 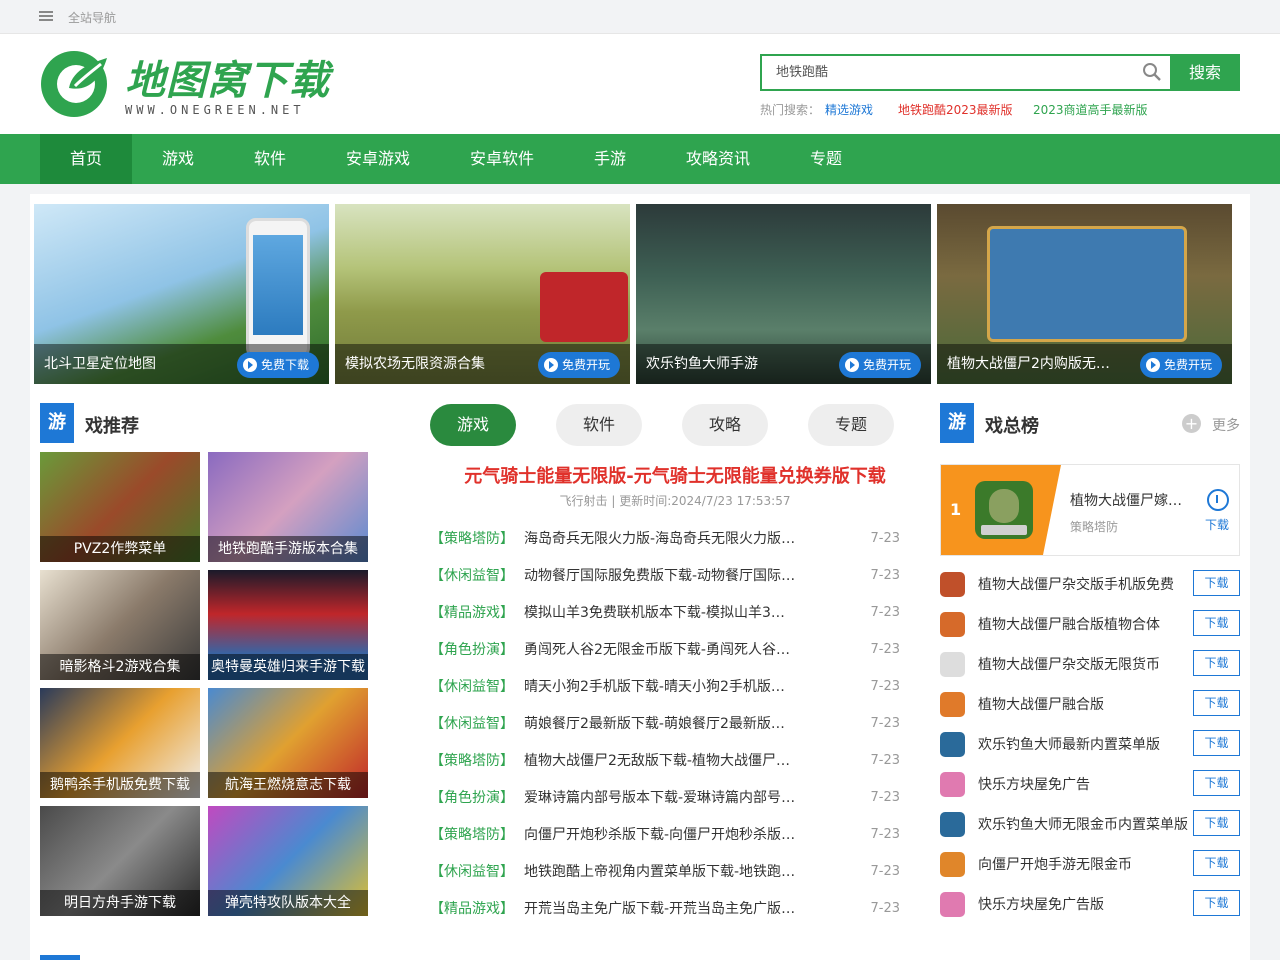 What do you see at coordinates (661, 761) in the screenshot?
I see `news-title: 植物大战僵尸2无敌版下载-植物大战僵尸2无敌版` at bounding box center [661, 761].